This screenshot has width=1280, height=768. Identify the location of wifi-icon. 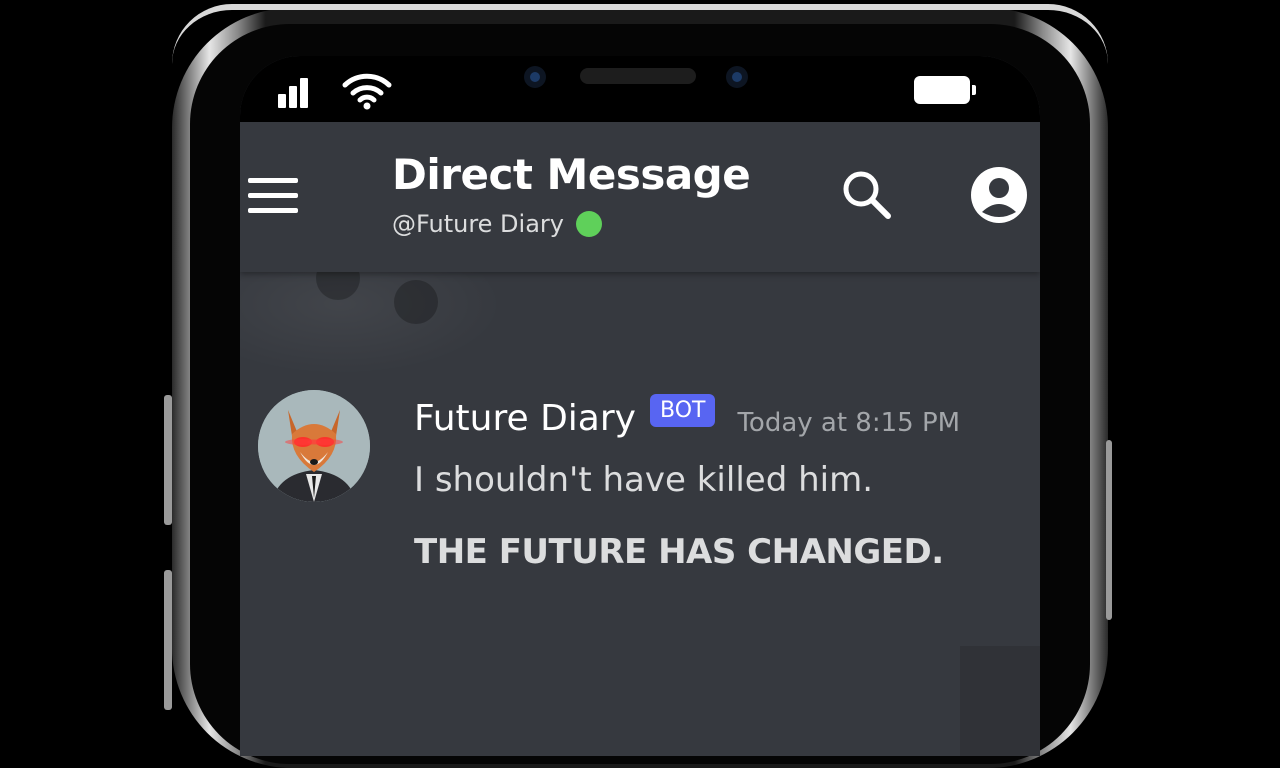
(367, 91).